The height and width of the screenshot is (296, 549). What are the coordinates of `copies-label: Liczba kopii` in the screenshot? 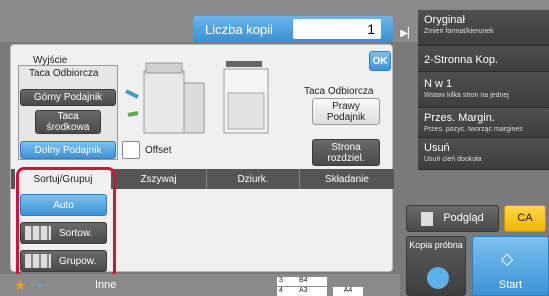 It's located at (239, 29).